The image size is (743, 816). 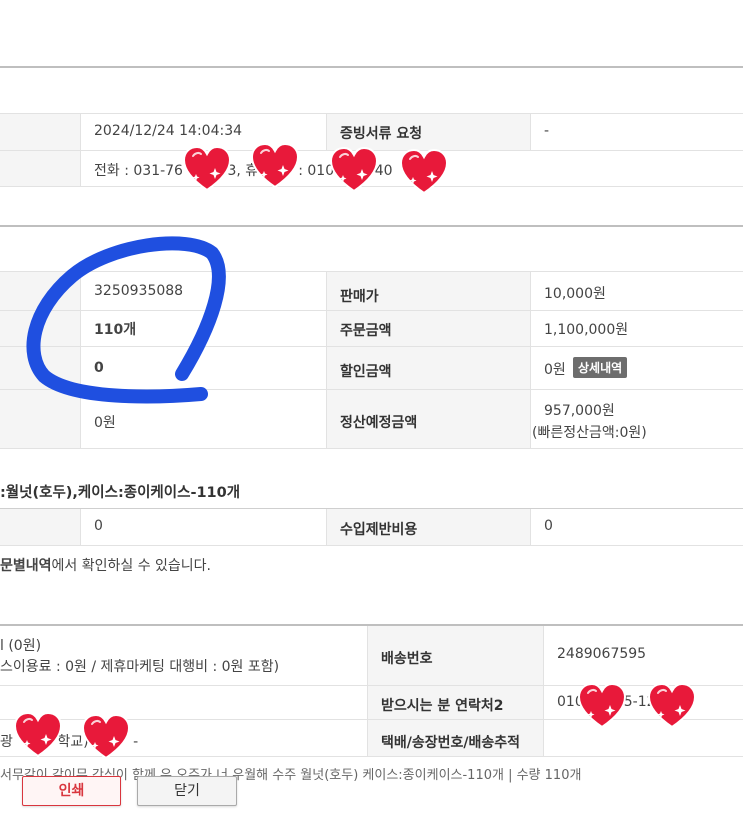 What do you see at coordinates (21, 646) in the screenshot?
I see `delivery-fee-line1: l (0원)` at bounding box center [21, 646].